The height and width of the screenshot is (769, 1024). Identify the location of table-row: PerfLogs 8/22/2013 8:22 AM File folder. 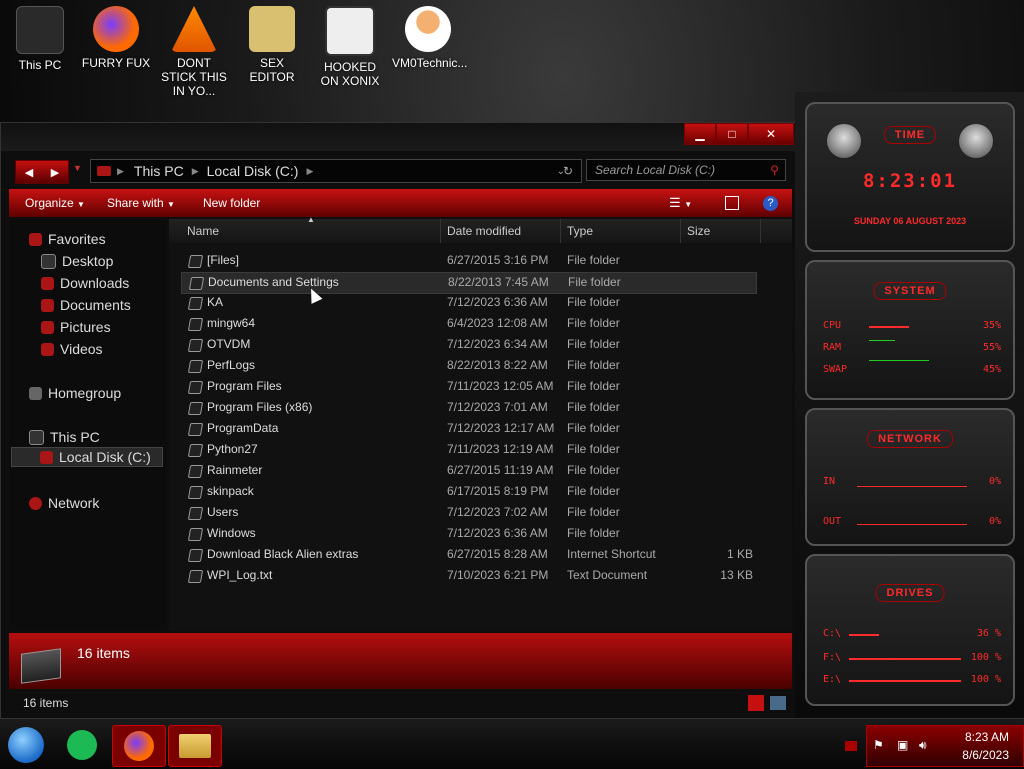
(468, 366).